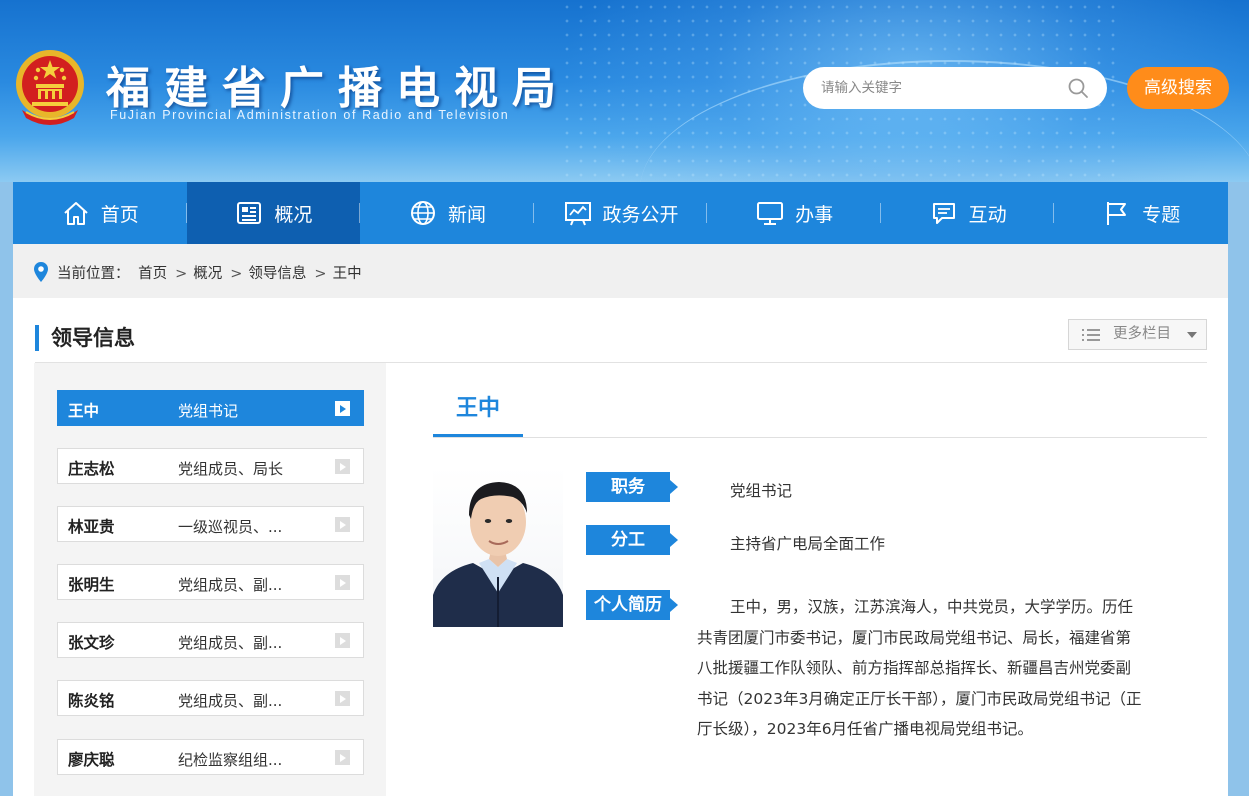 This screenshot has width=1249, height=796. I want to click on nav-label: 新闻, so click(466, 214).